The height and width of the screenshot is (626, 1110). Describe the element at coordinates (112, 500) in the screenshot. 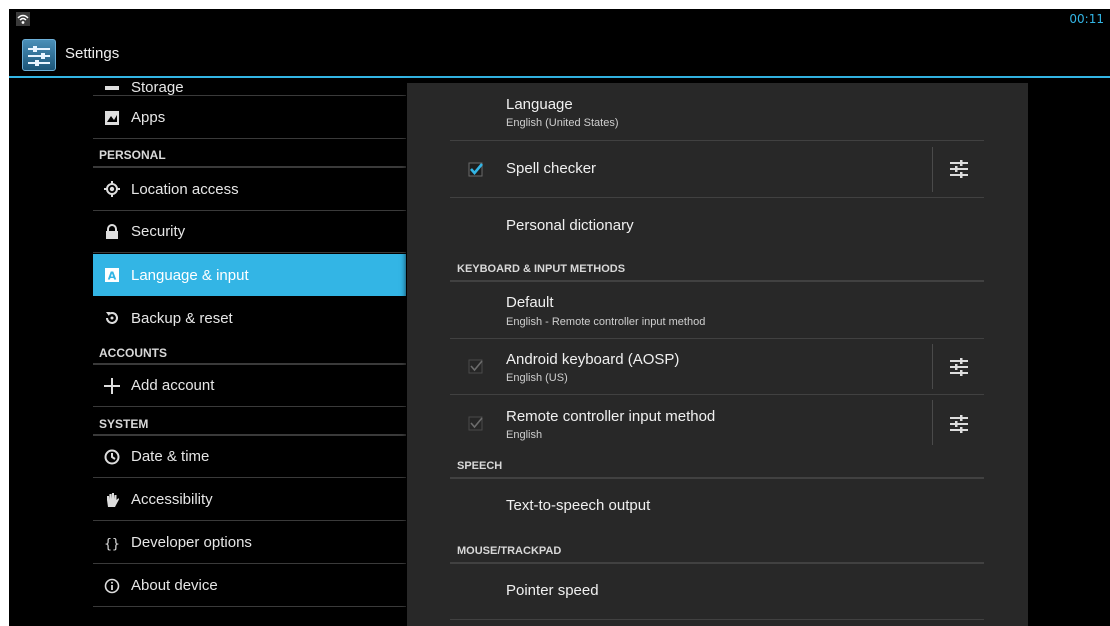

I see `hand-icon` at that location.